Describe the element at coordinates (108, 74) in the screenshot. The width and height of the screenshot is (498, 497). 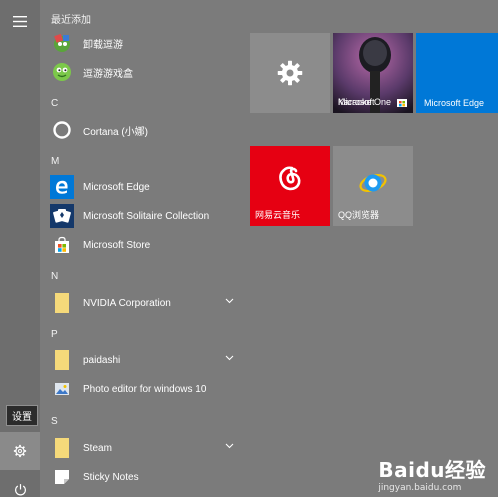
I see `list-item-label: 逗游游戏盒` at that location.